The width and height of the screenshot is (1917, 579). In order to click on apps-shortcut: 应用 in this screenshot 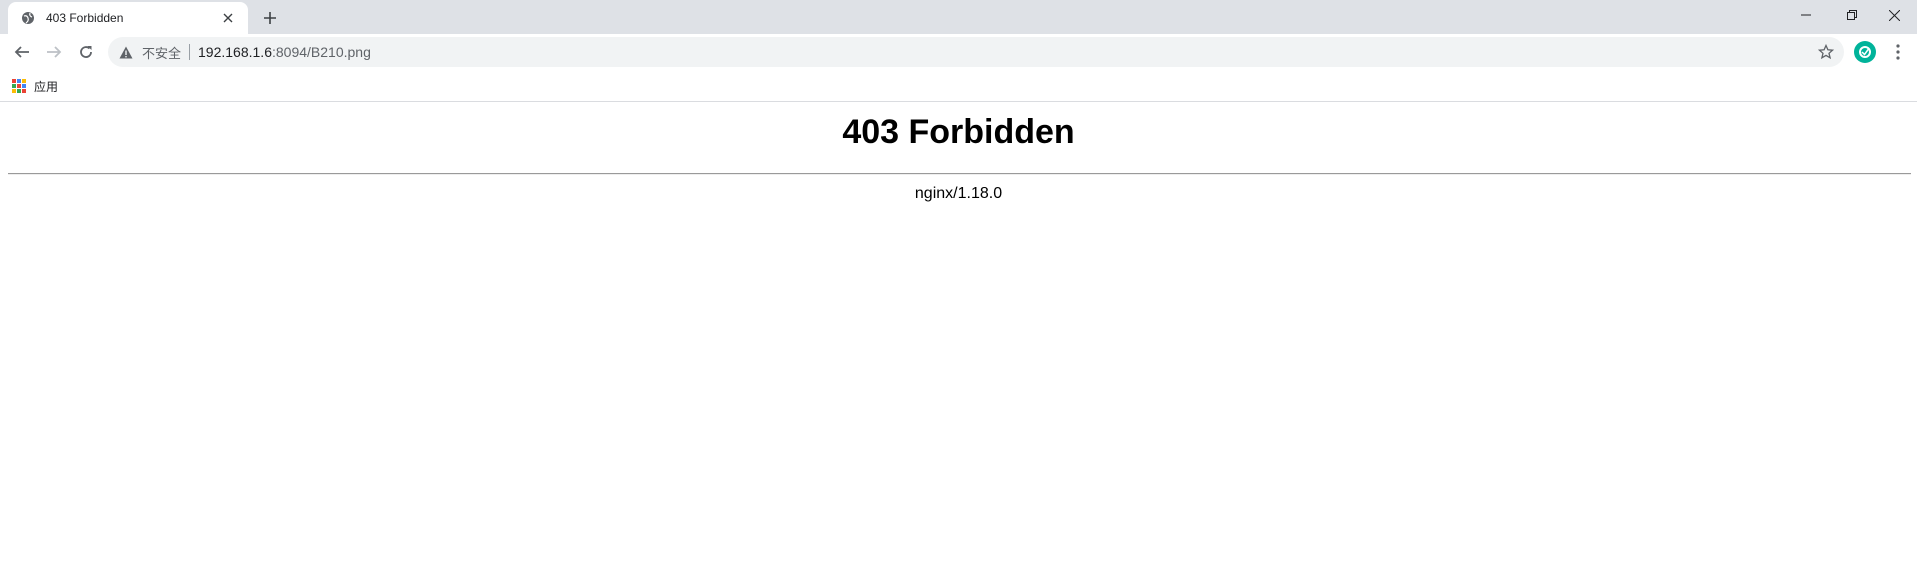, I will do `click(35, 86)`.